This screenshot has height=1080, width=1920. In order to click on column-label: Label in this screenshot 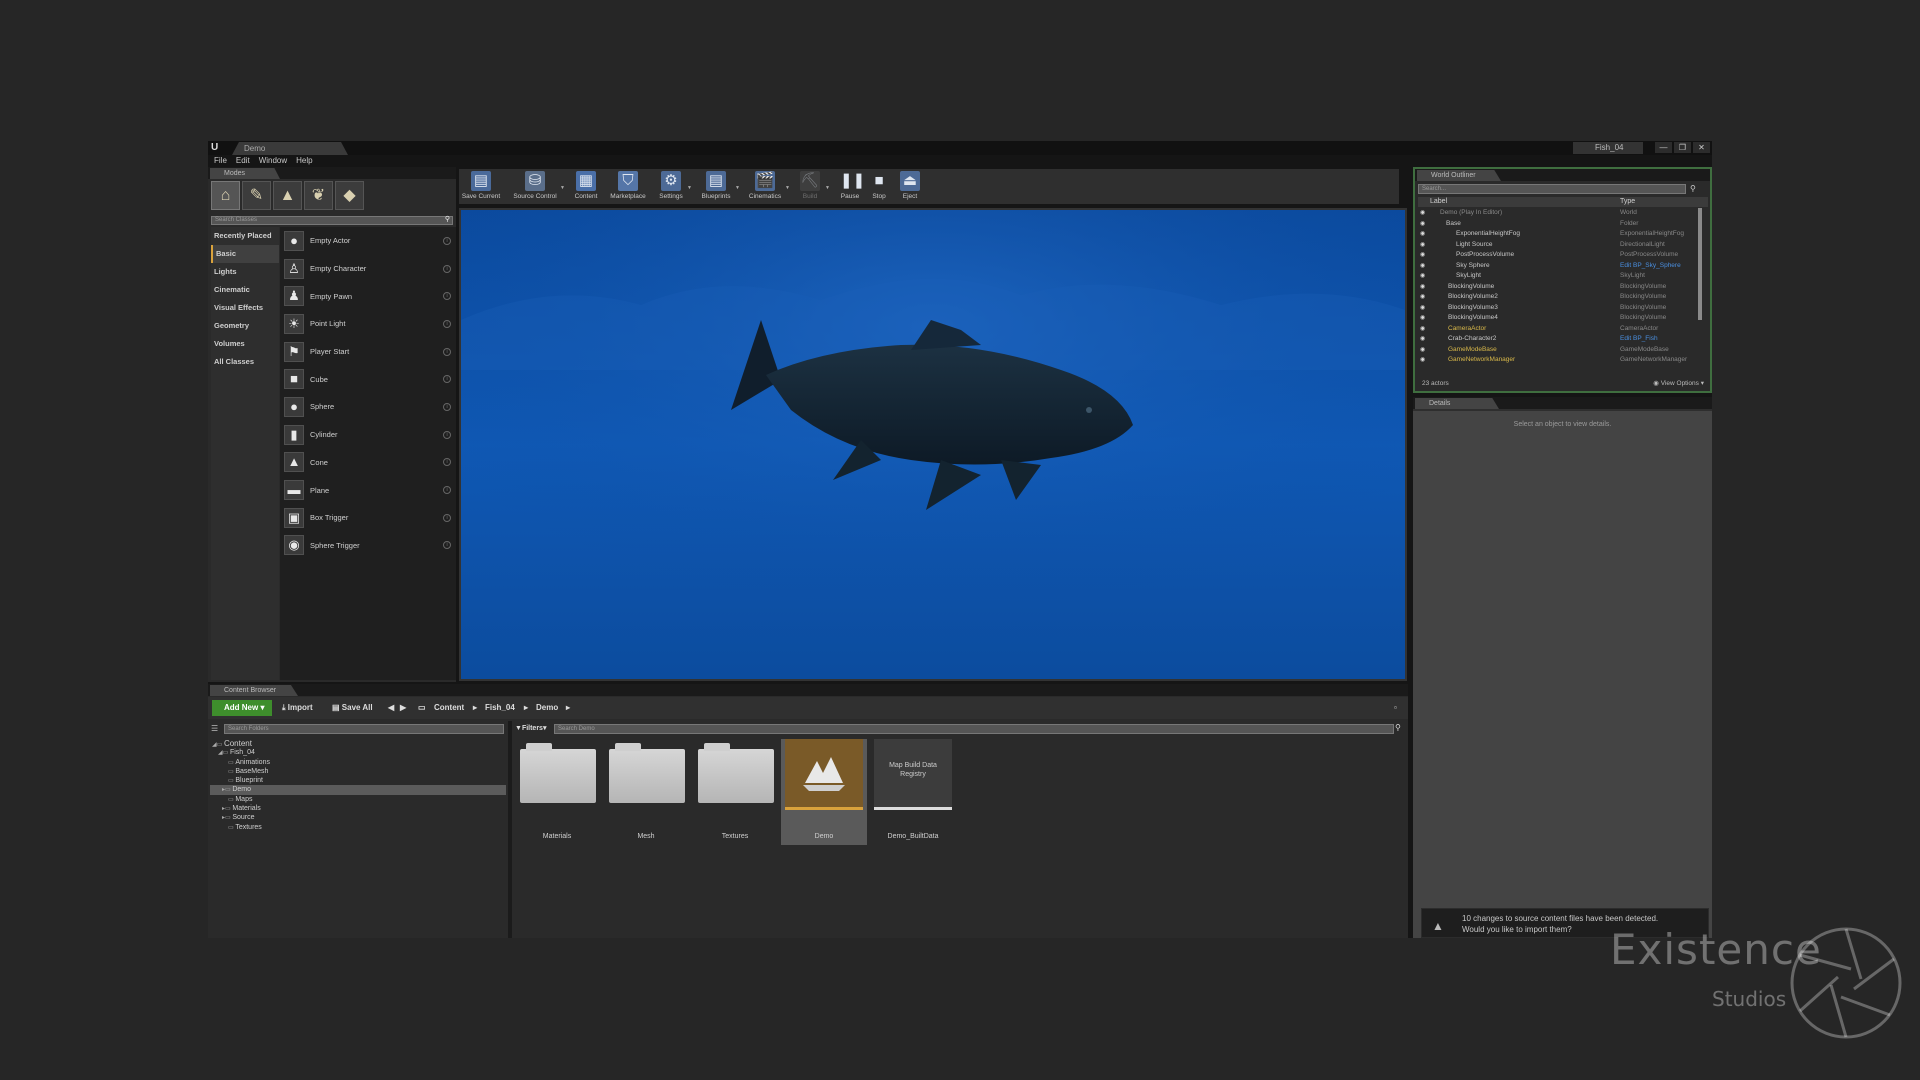, I will do `click(1438, 202)`.